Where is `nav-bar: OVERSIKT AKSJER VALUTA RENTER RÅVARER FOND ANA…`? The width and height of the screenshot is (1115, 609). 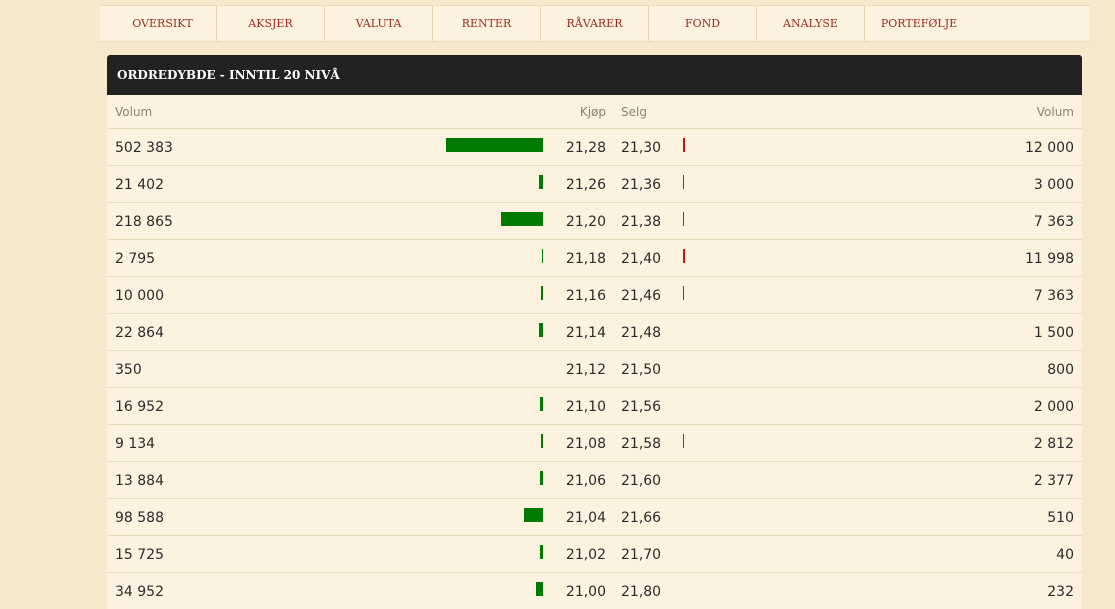 nav-bar: OVERSIKT AKSJER VALUTA RENTER RÅVARER FOND ANA… is located at coordinates (541, 23).